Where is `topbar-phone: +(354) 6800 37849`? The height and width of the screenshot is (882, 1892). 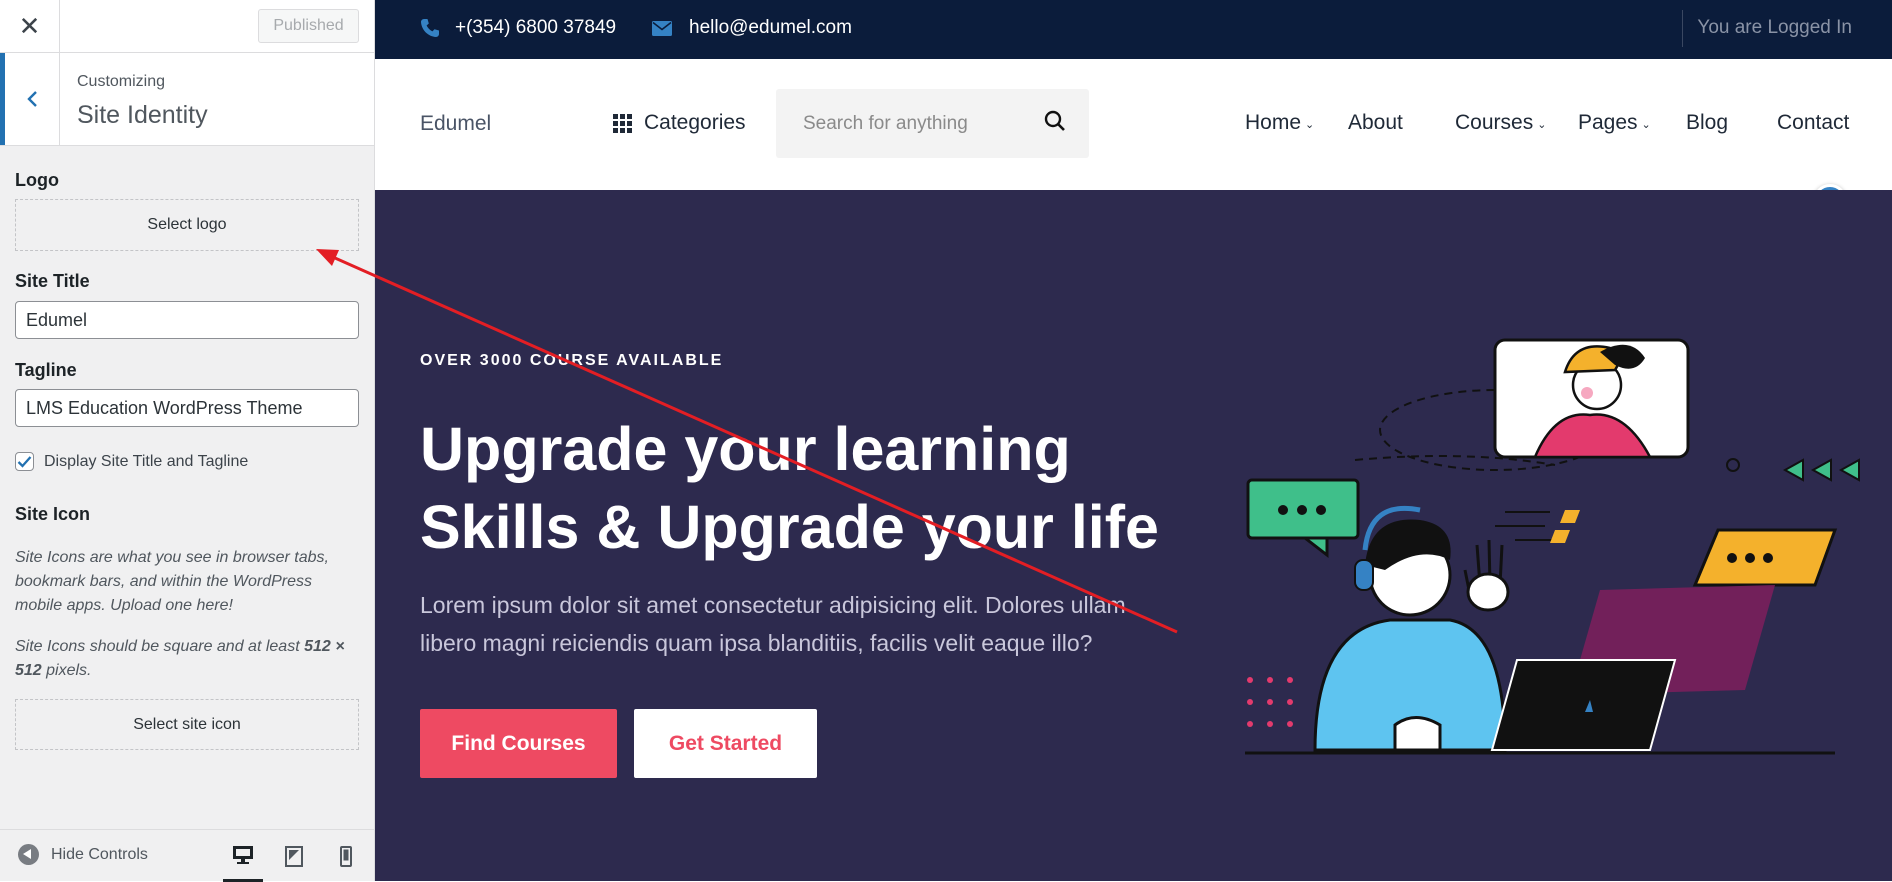 topbar-phone: +(354) 6800 37849 is located at coordinates (518, 28).